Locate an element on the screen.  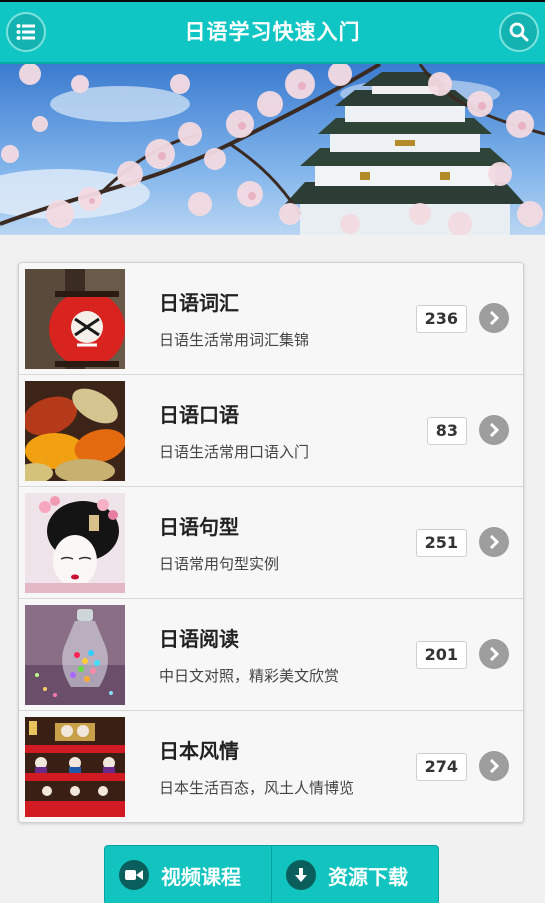
list-item-vocabulary: 日语词汇 日语生活常用词汇集锦 236 is located at coordinates (271, 319).